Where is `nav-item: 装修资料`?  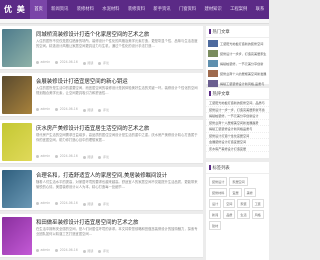 nav-item: 装修资料 is located at coordinates (137, 9).